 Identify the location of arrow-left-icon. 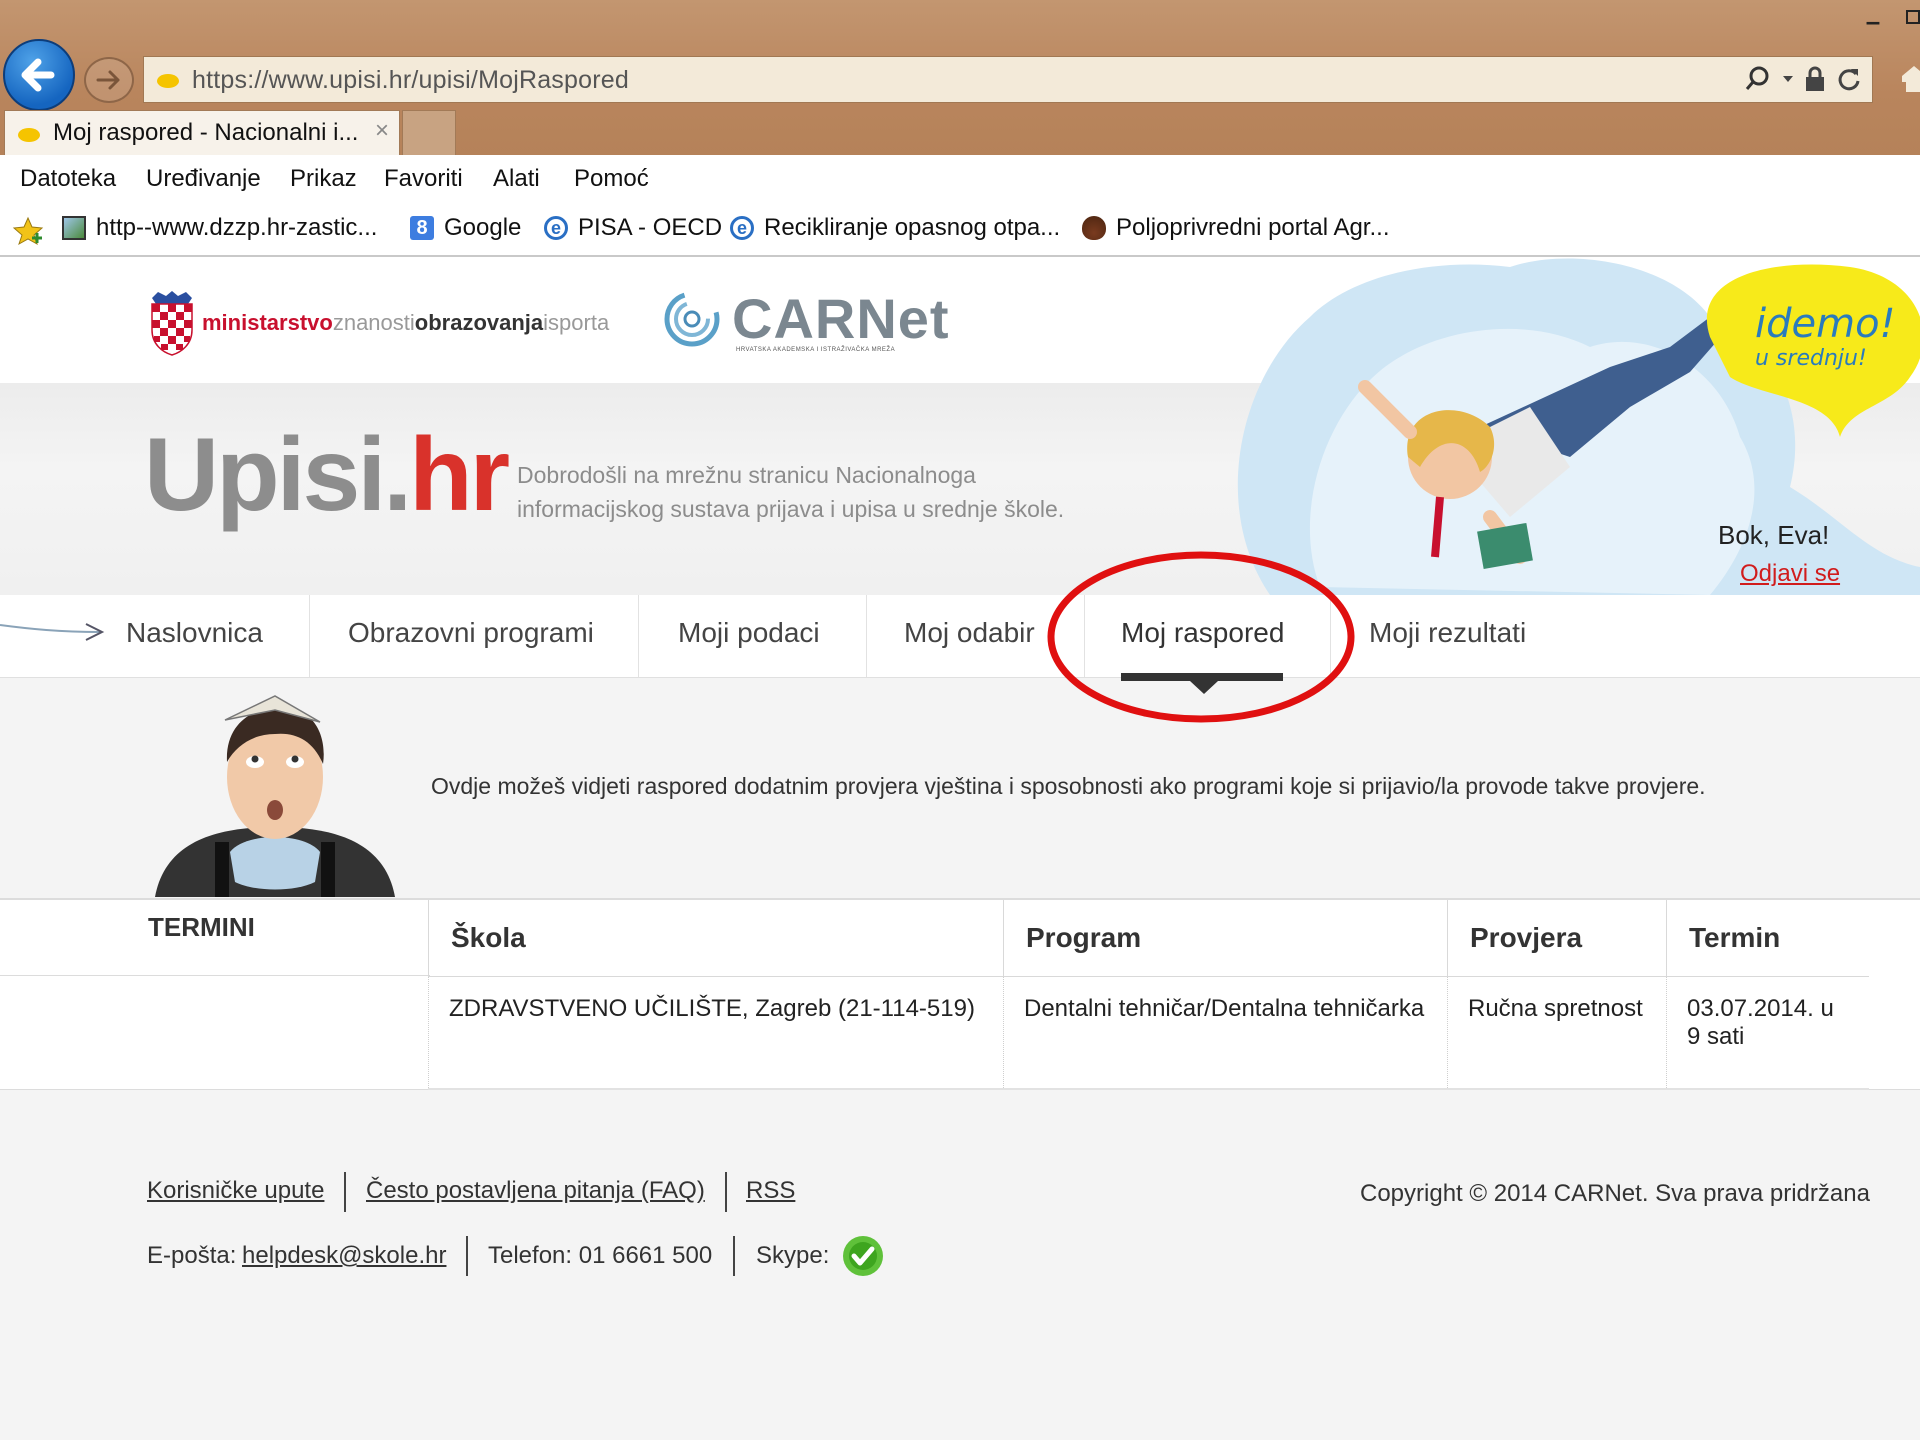
(38, 75).